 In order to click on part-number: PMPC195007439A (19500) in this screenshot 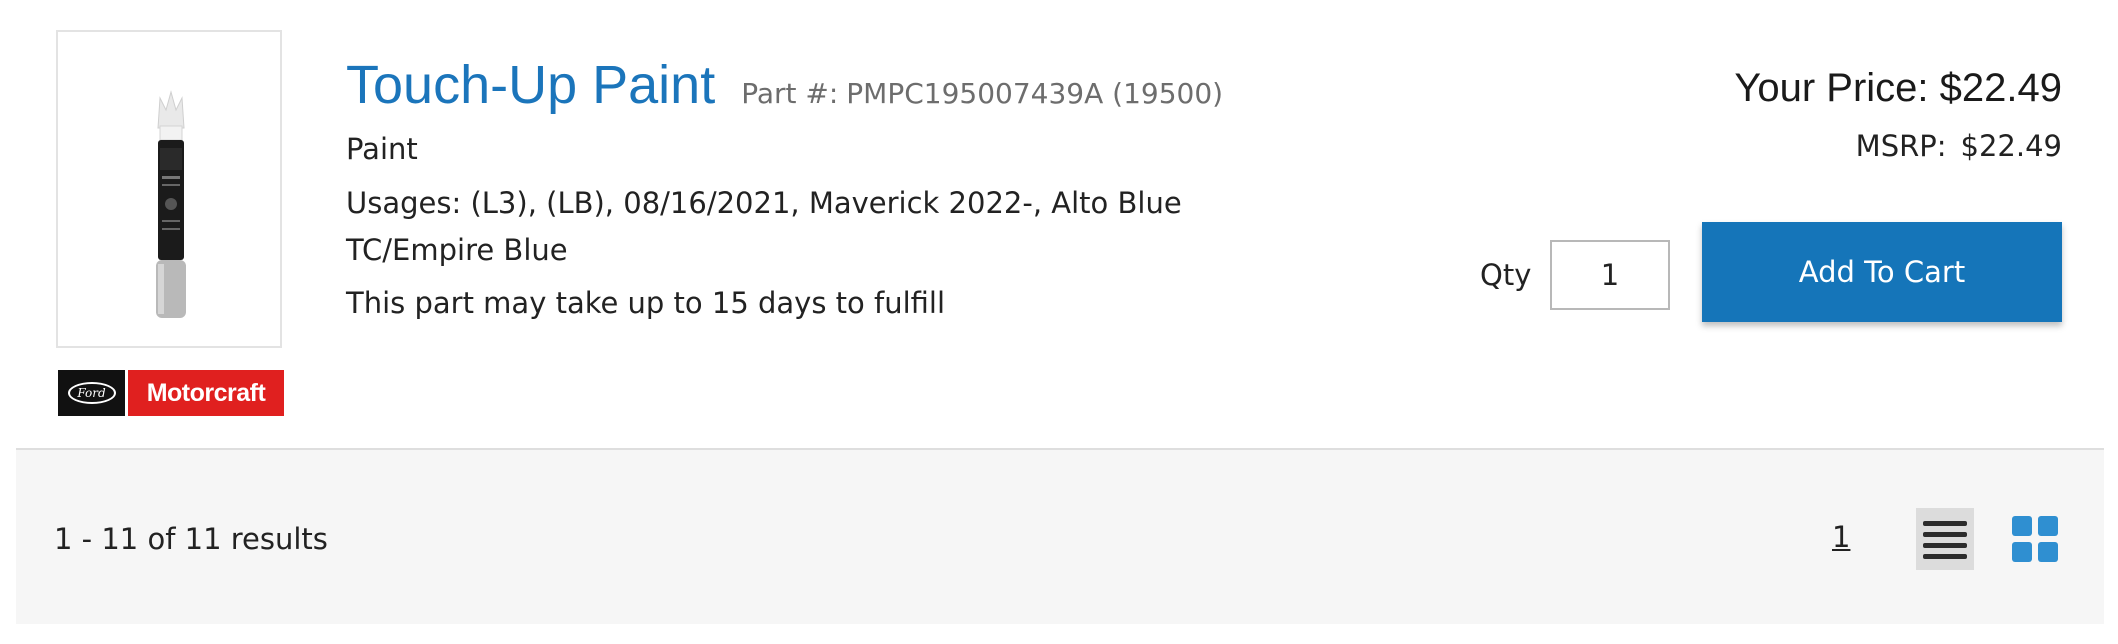, I will do `click(1035, 93)`.